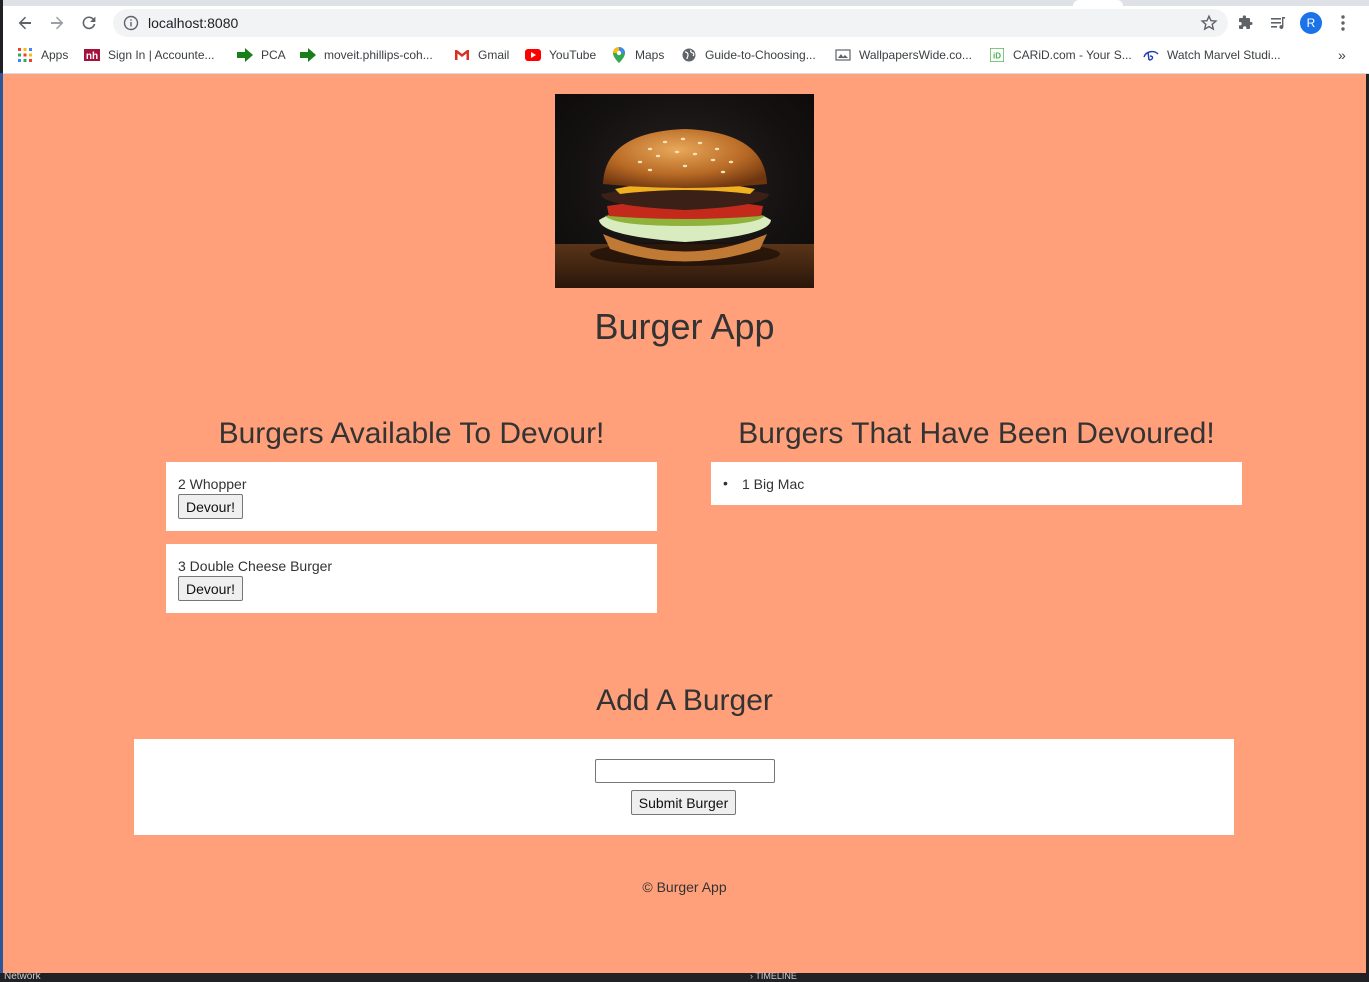 This screenshot has height=982, width=1369. I want to click on forward-arrow-icon, so click(57, 23).